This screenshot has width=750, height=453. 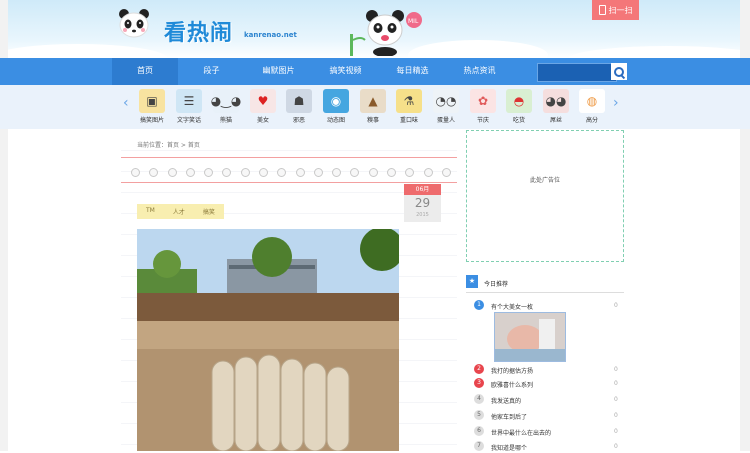 I want to click on category-item: ☗ 邪恶, so click(x=299, y=106).